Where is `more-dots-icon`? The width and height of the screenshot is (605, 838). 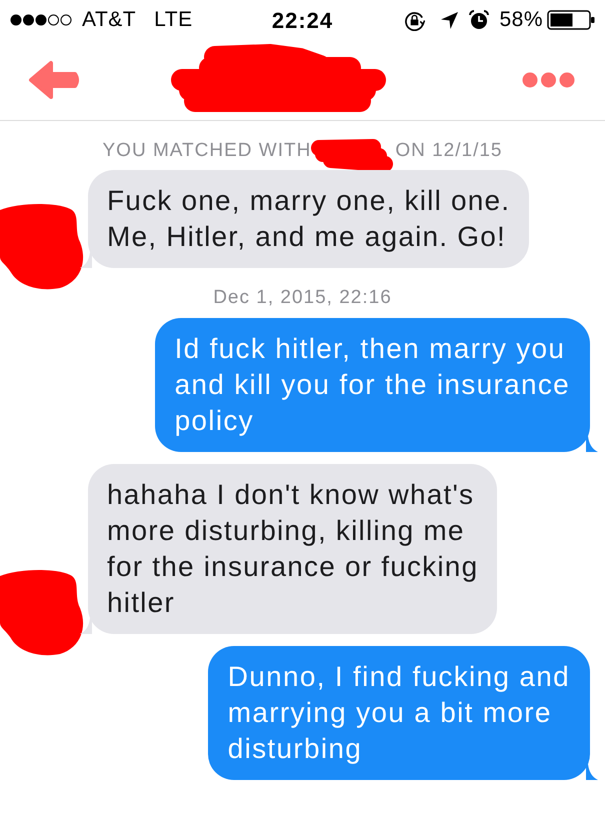 more-dots-icon is located at coordinates (548, 80).